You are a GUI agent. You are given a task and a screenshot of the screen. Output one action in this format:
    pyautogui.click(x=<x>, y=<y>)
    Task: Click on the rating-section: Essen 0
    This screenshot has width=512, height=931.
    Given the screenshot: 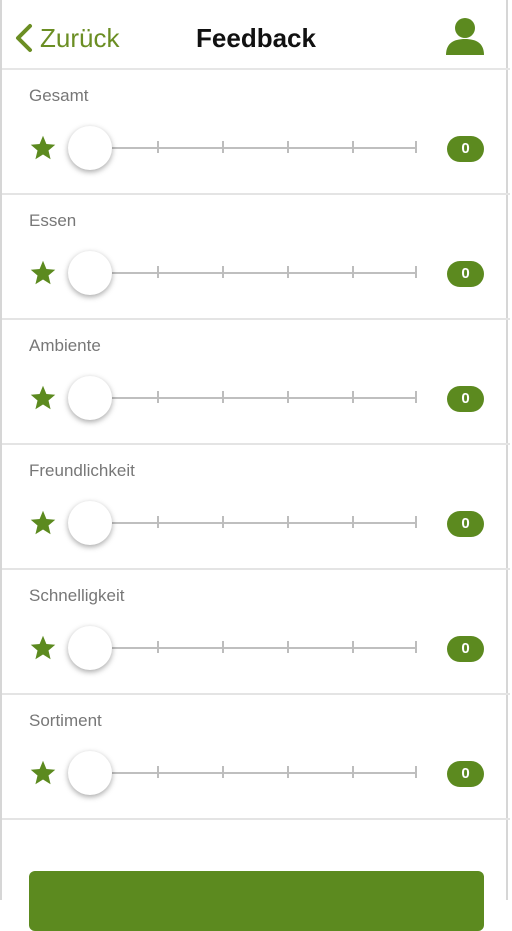 What is the action you would take?
    pyautogui.click(x=256, y=257)
    